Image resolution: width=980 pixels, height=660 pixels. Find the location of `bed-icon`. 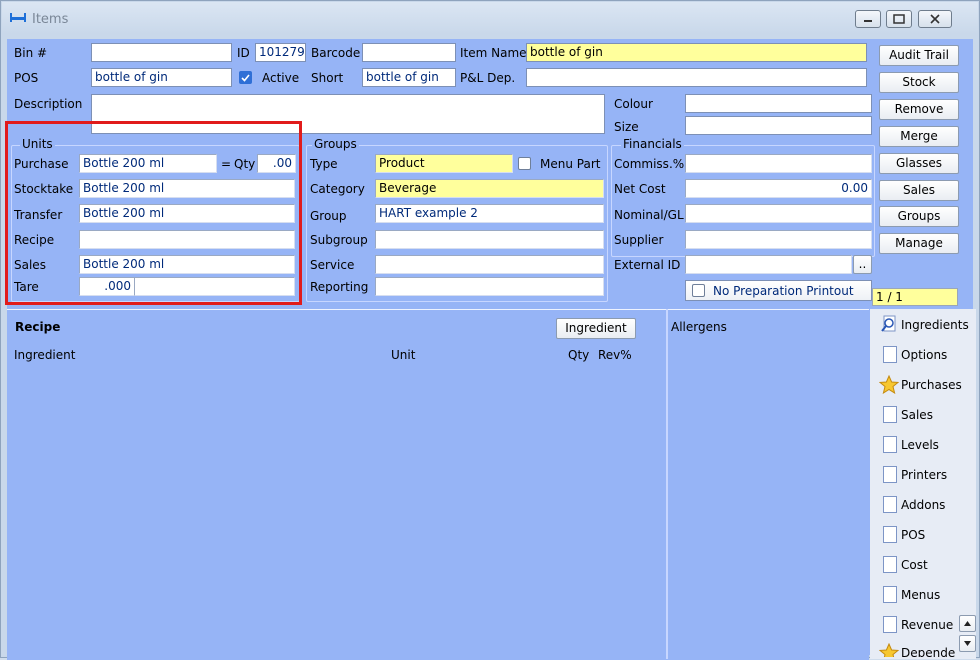

bed-icon is located at coordinates (18, 17).